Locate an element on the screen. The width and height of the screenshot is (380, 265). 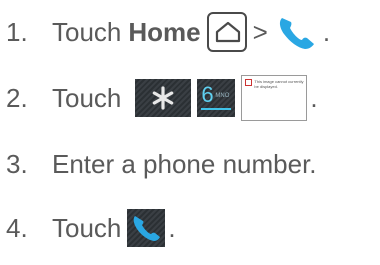
key-underline is located at coordinates (216, 109).